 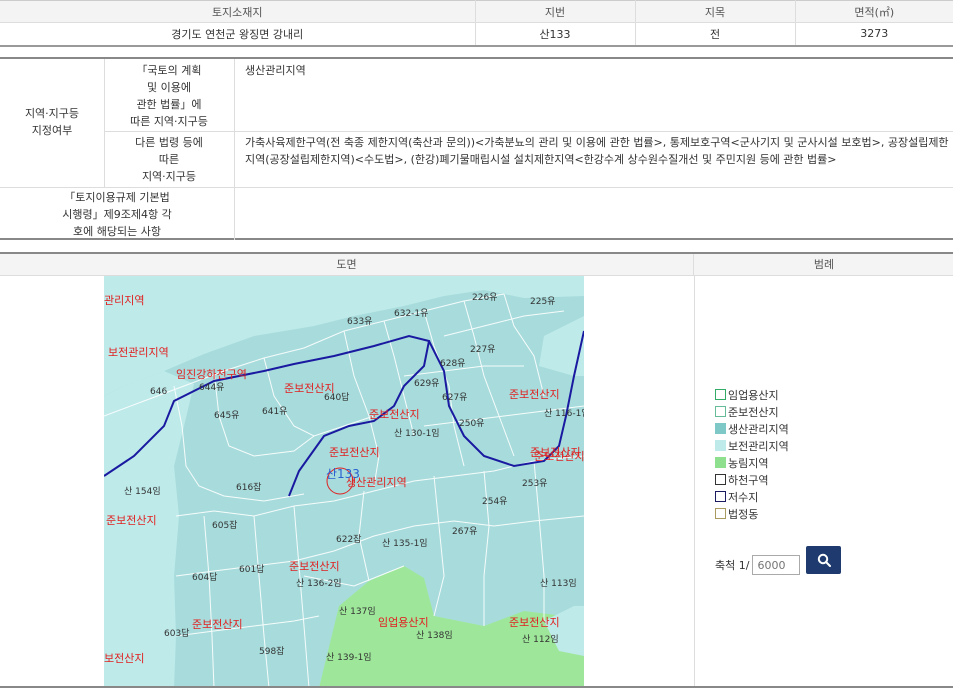 What do you see at coordinates (752, 513) in the screenshot?
I see `legend-item-legal-district: 법정동` at bounding box center [752, 513].